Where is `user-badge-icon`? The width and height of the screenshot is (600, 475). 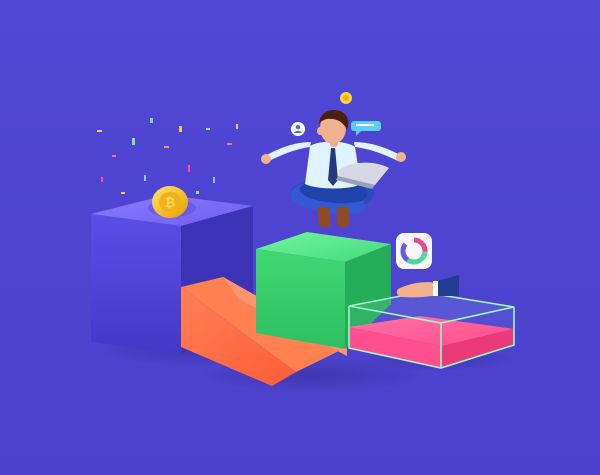 user-badge-icon is located at coordinates (298, 129).